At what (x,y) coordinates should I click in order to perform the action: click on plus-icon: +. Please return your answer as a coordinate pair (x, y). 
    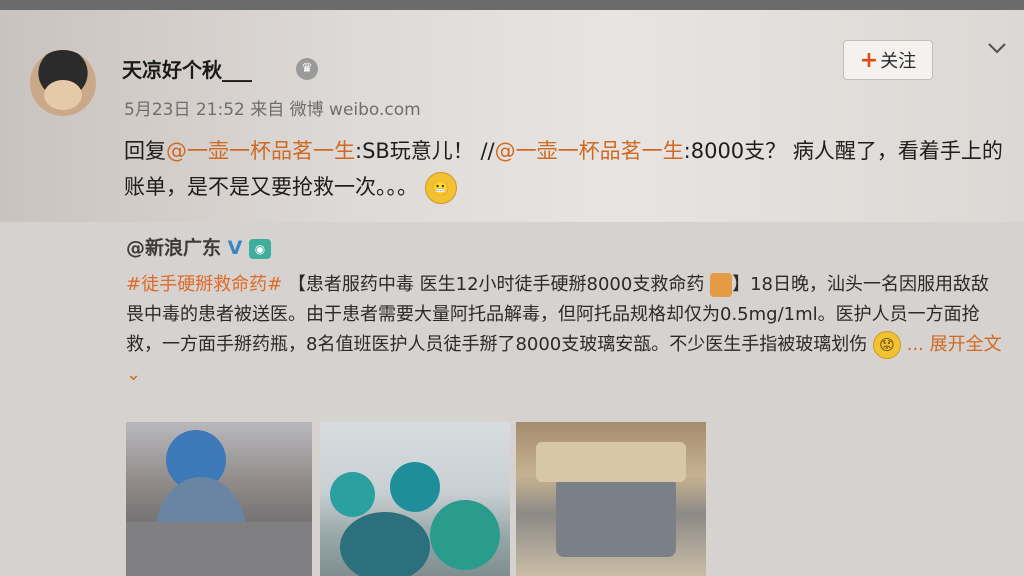
    Looking at the image, I should click on (869, 60).